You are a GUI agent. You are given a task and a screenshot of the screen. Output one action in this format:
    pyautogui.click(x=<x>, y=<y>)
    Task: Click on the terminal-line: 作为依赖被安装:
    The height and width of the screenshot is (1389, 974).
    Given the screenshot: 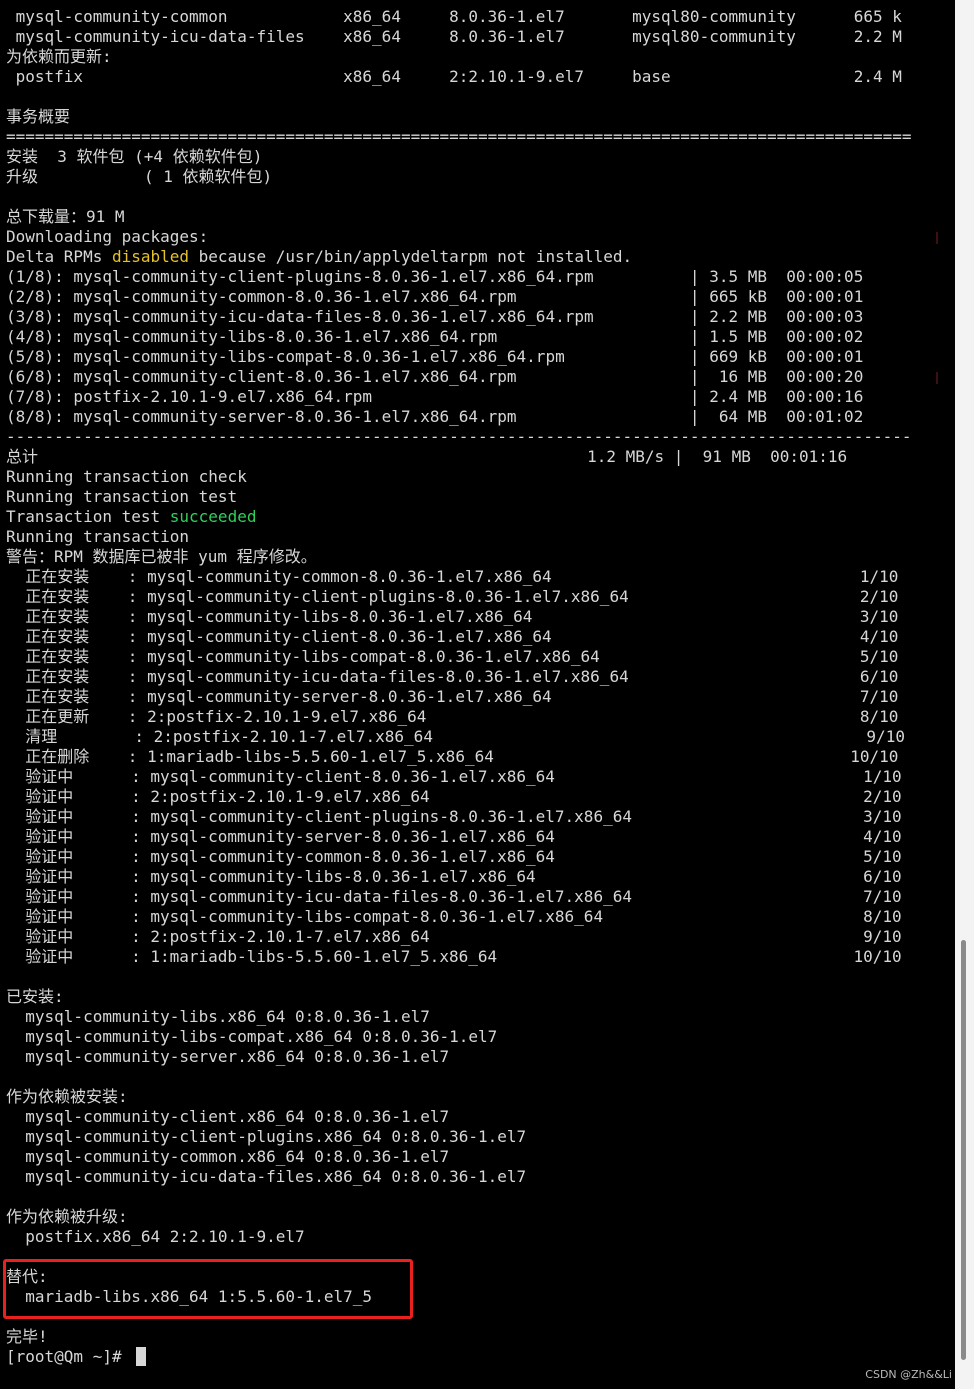 What is the action you would take?
    pyautogui.click(x=67, y=1096)
    